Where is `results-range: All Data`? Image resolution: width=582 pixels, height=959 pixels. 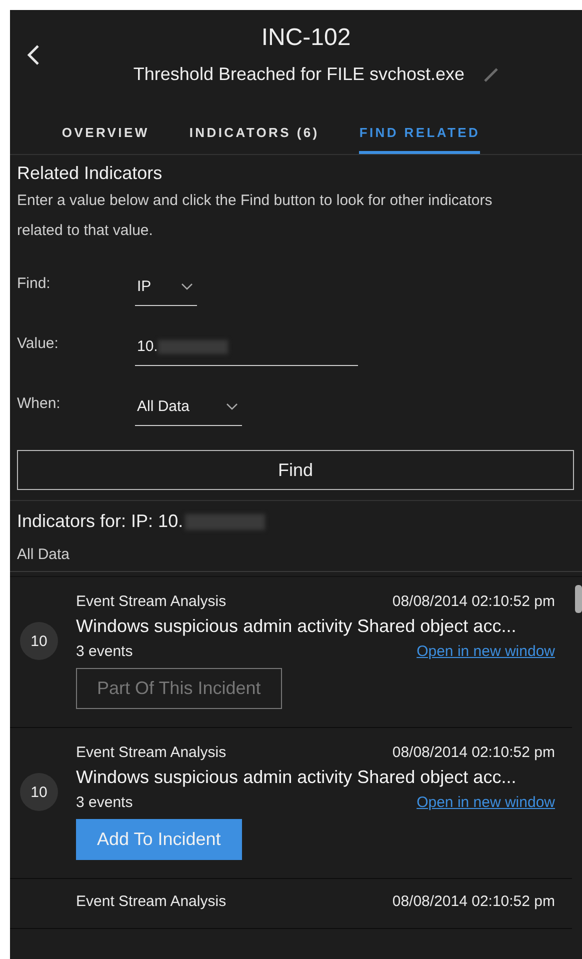
results-range: All Data is located at coordinates (44, 555).